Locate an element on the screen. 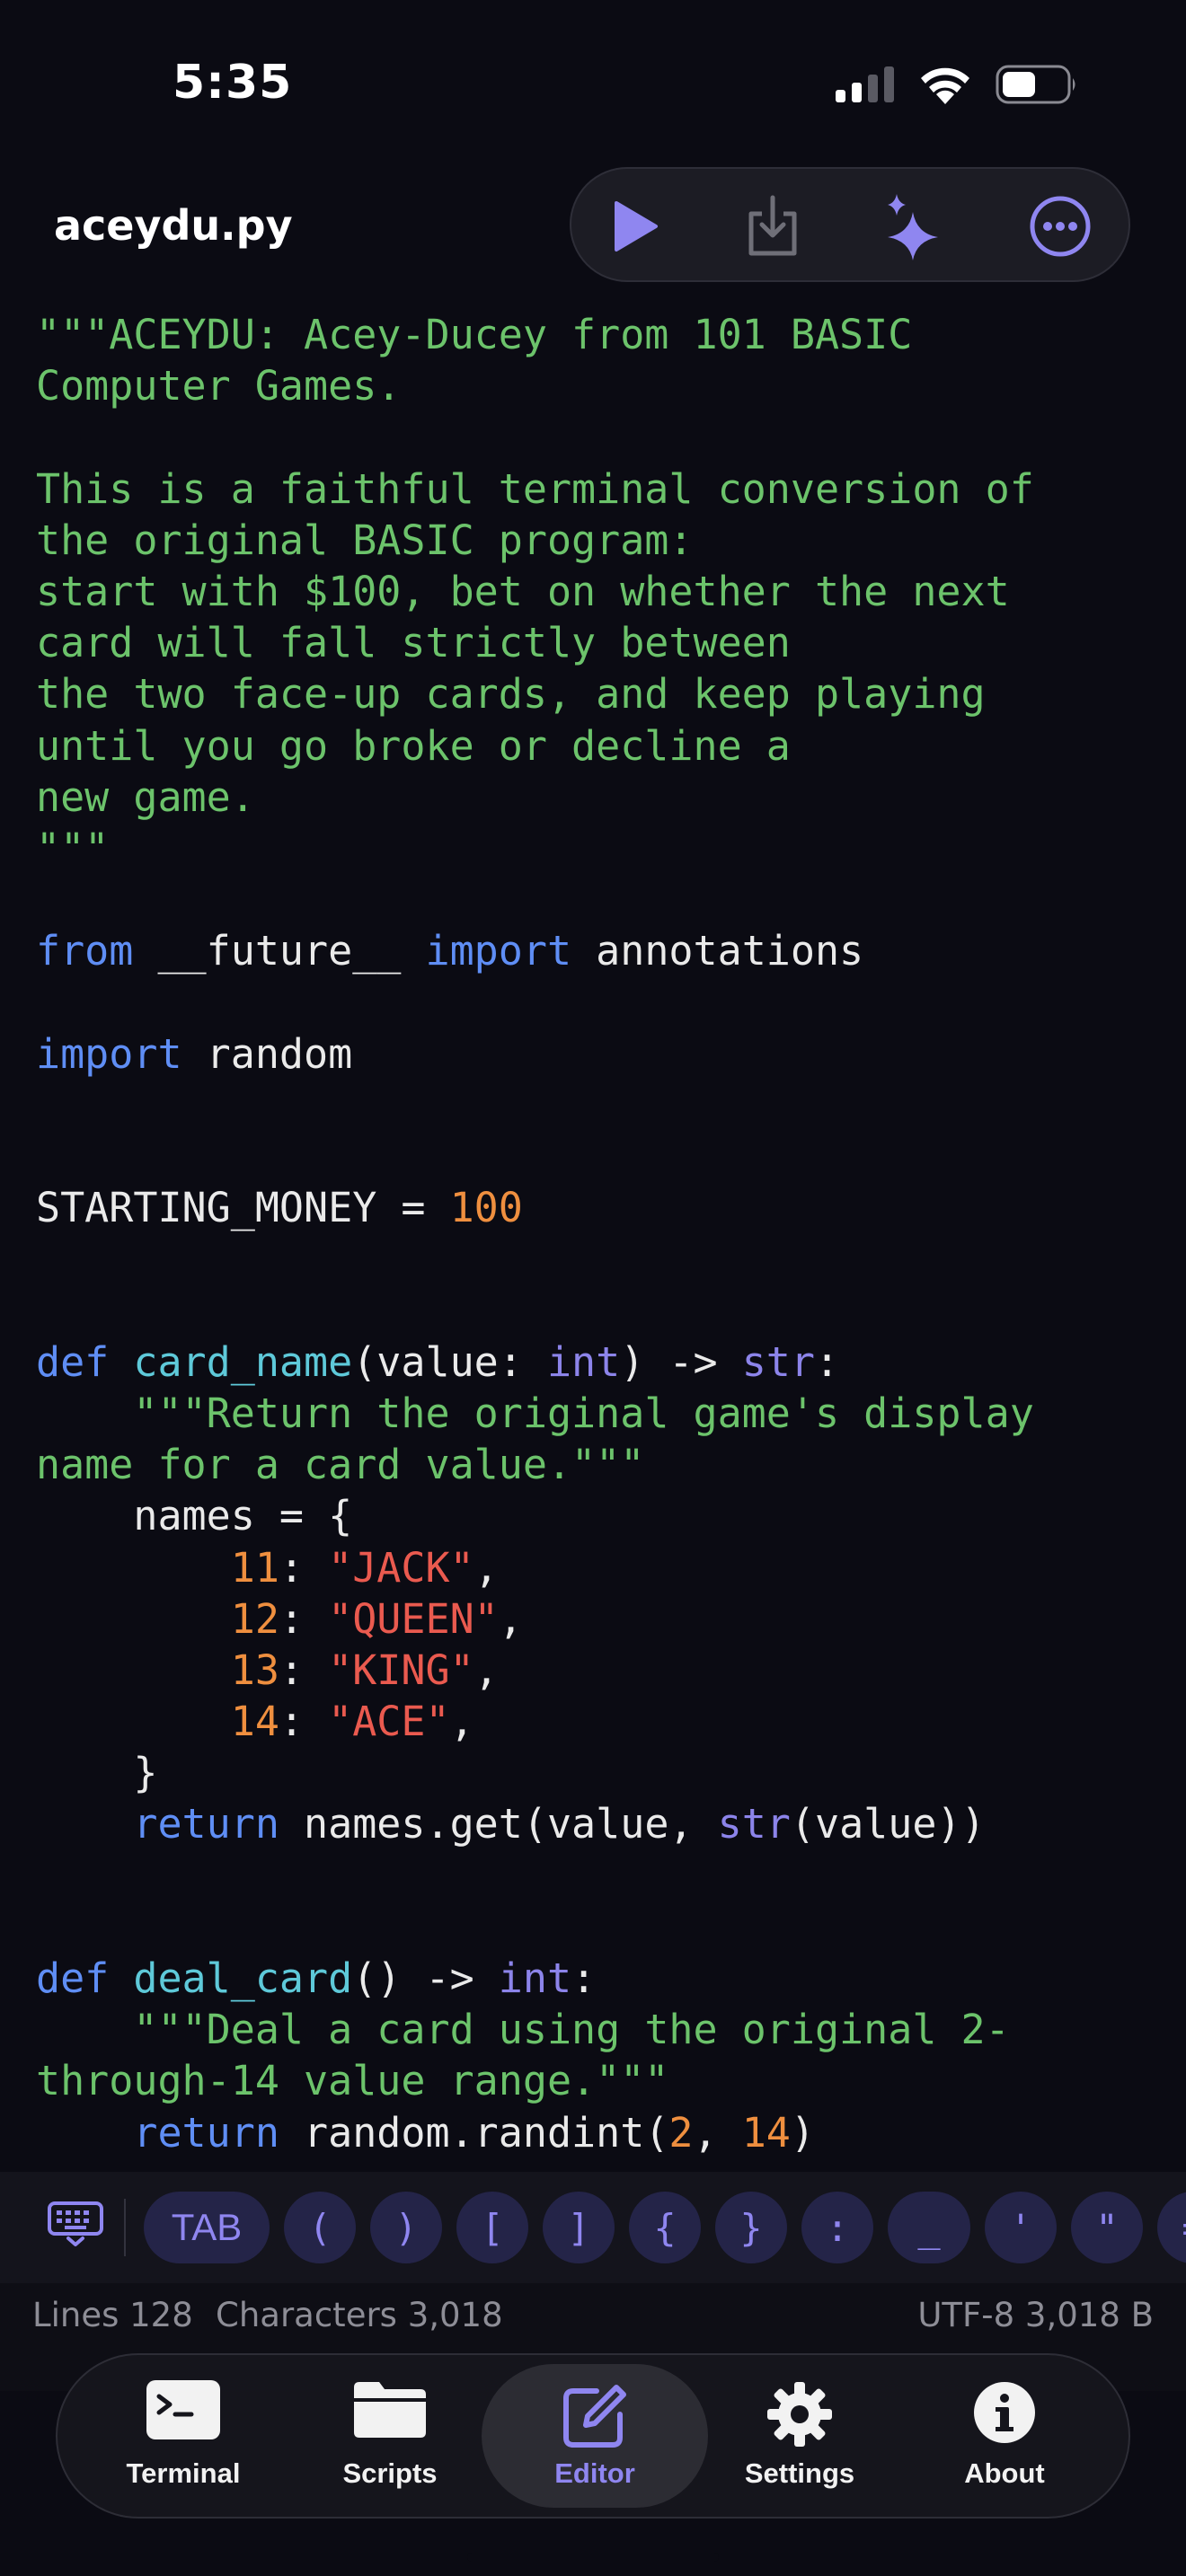 The image size is (1186, 2576). status-icons is located at coordinates (957, 84).